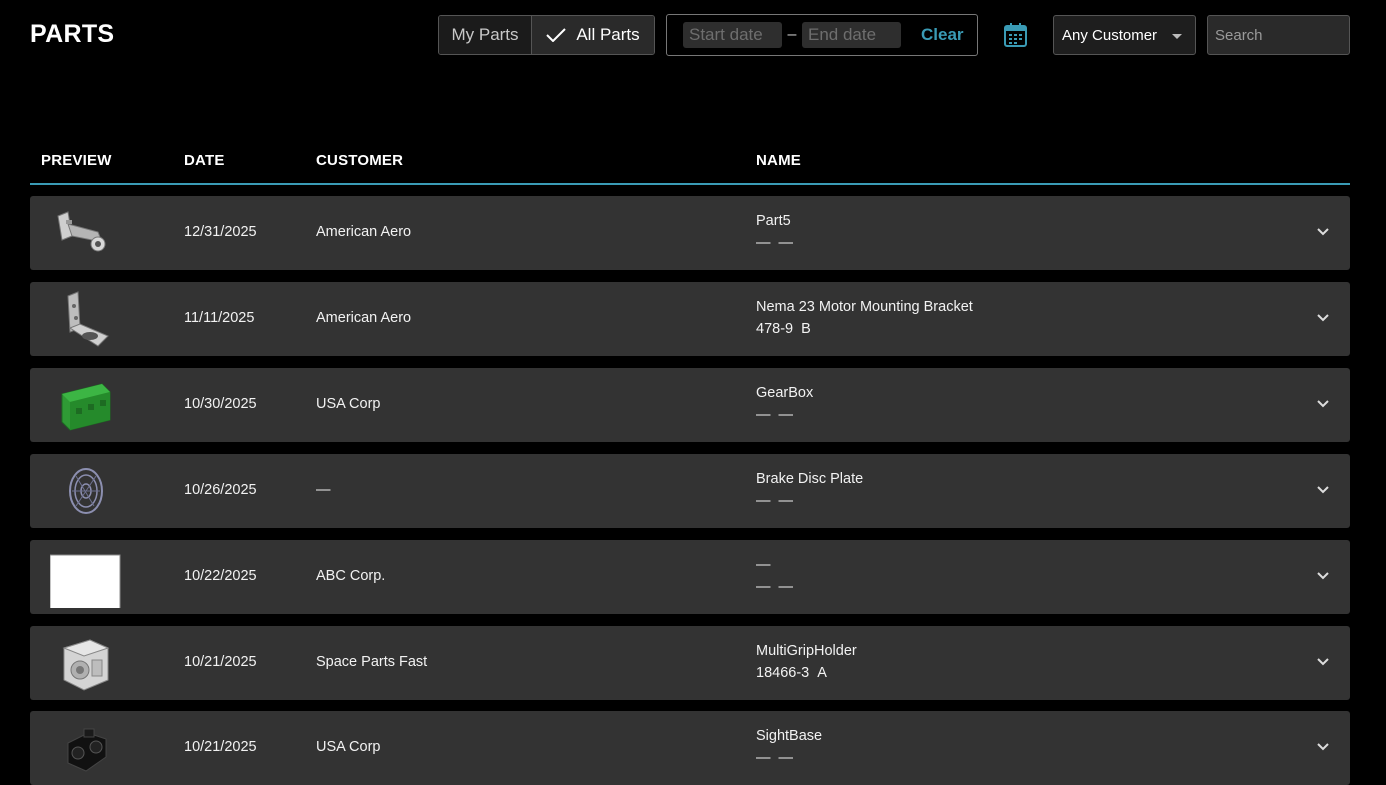 The height and width of the screenshot is (785, 1386). I want to click on date-range-filter: – Clear, so click(822, 35).